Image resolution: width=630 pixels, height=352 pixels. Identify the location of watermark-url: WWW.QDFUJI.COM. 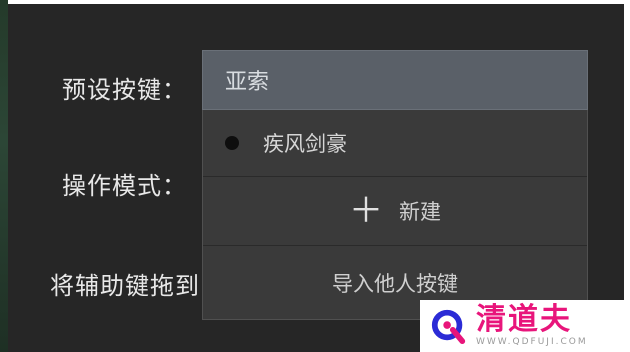
(532, 342).